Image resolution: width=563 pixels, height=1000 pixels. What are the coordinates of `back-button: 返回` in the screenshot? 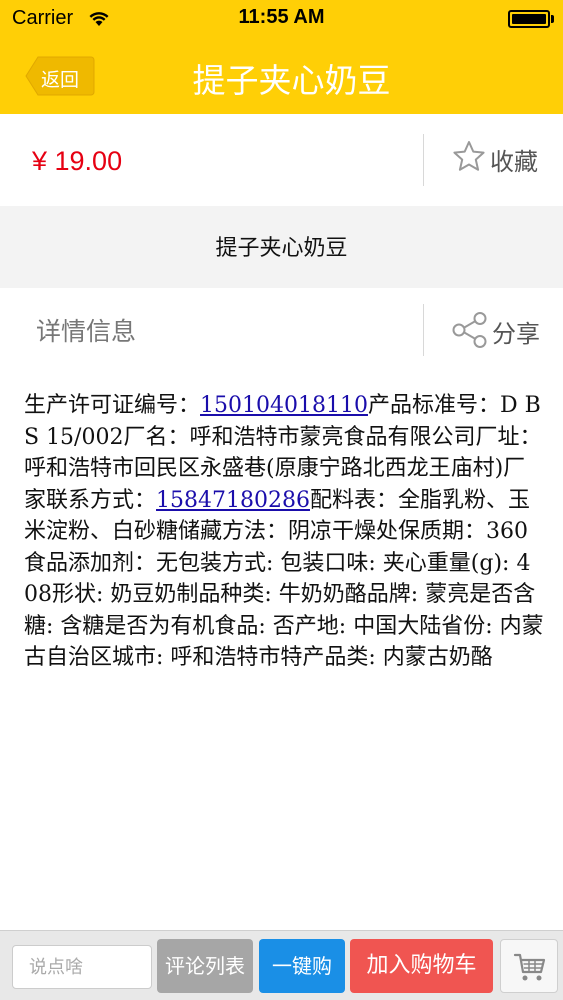 It's located at (60, 76).